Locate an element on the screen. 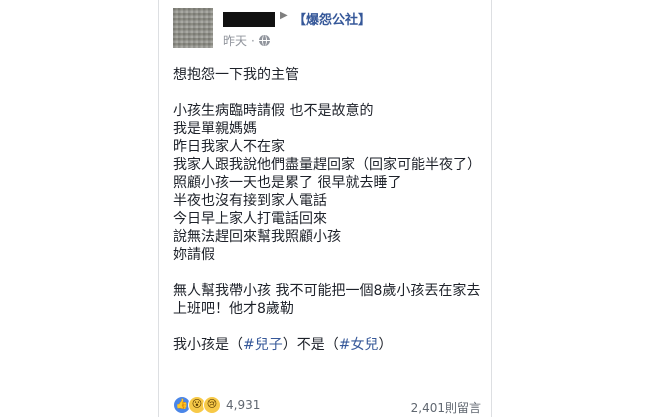  author-name-redacted is located at coordinates (249, 19).